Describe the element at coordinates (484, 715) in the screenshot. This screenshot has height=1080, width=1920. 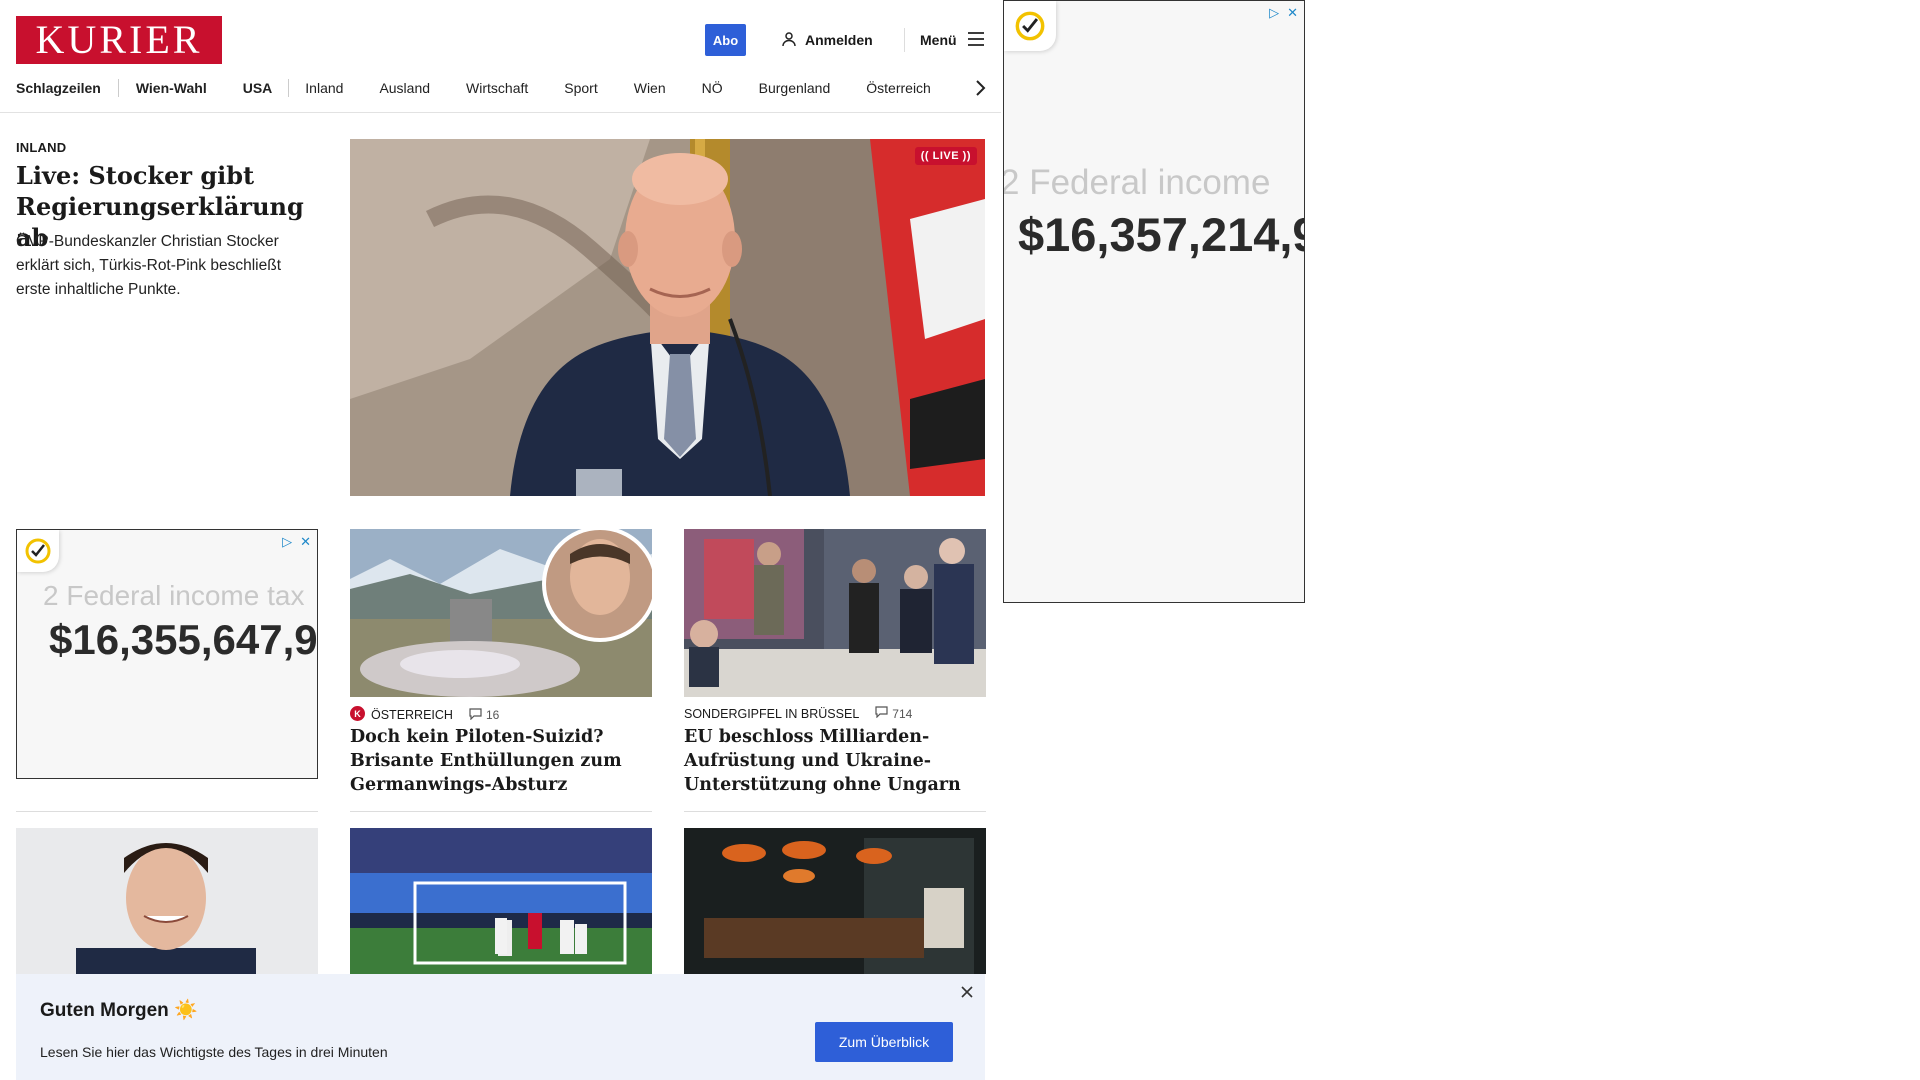
I see `comment-count: 16` at that location.